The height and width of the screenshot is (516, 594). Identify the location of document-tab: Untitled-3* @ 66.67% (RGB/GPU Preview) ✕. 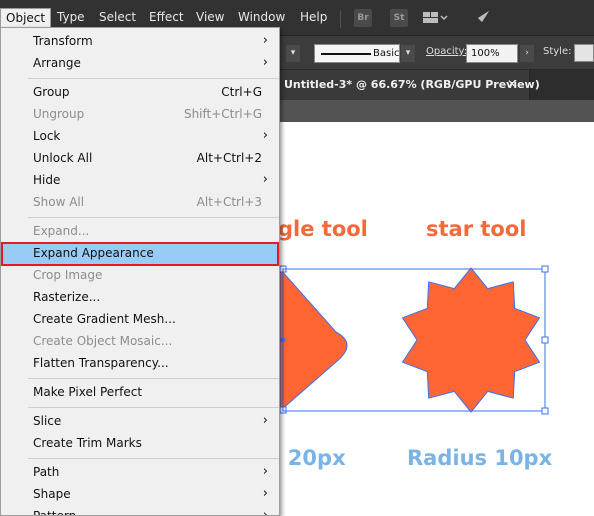
(410, 85).